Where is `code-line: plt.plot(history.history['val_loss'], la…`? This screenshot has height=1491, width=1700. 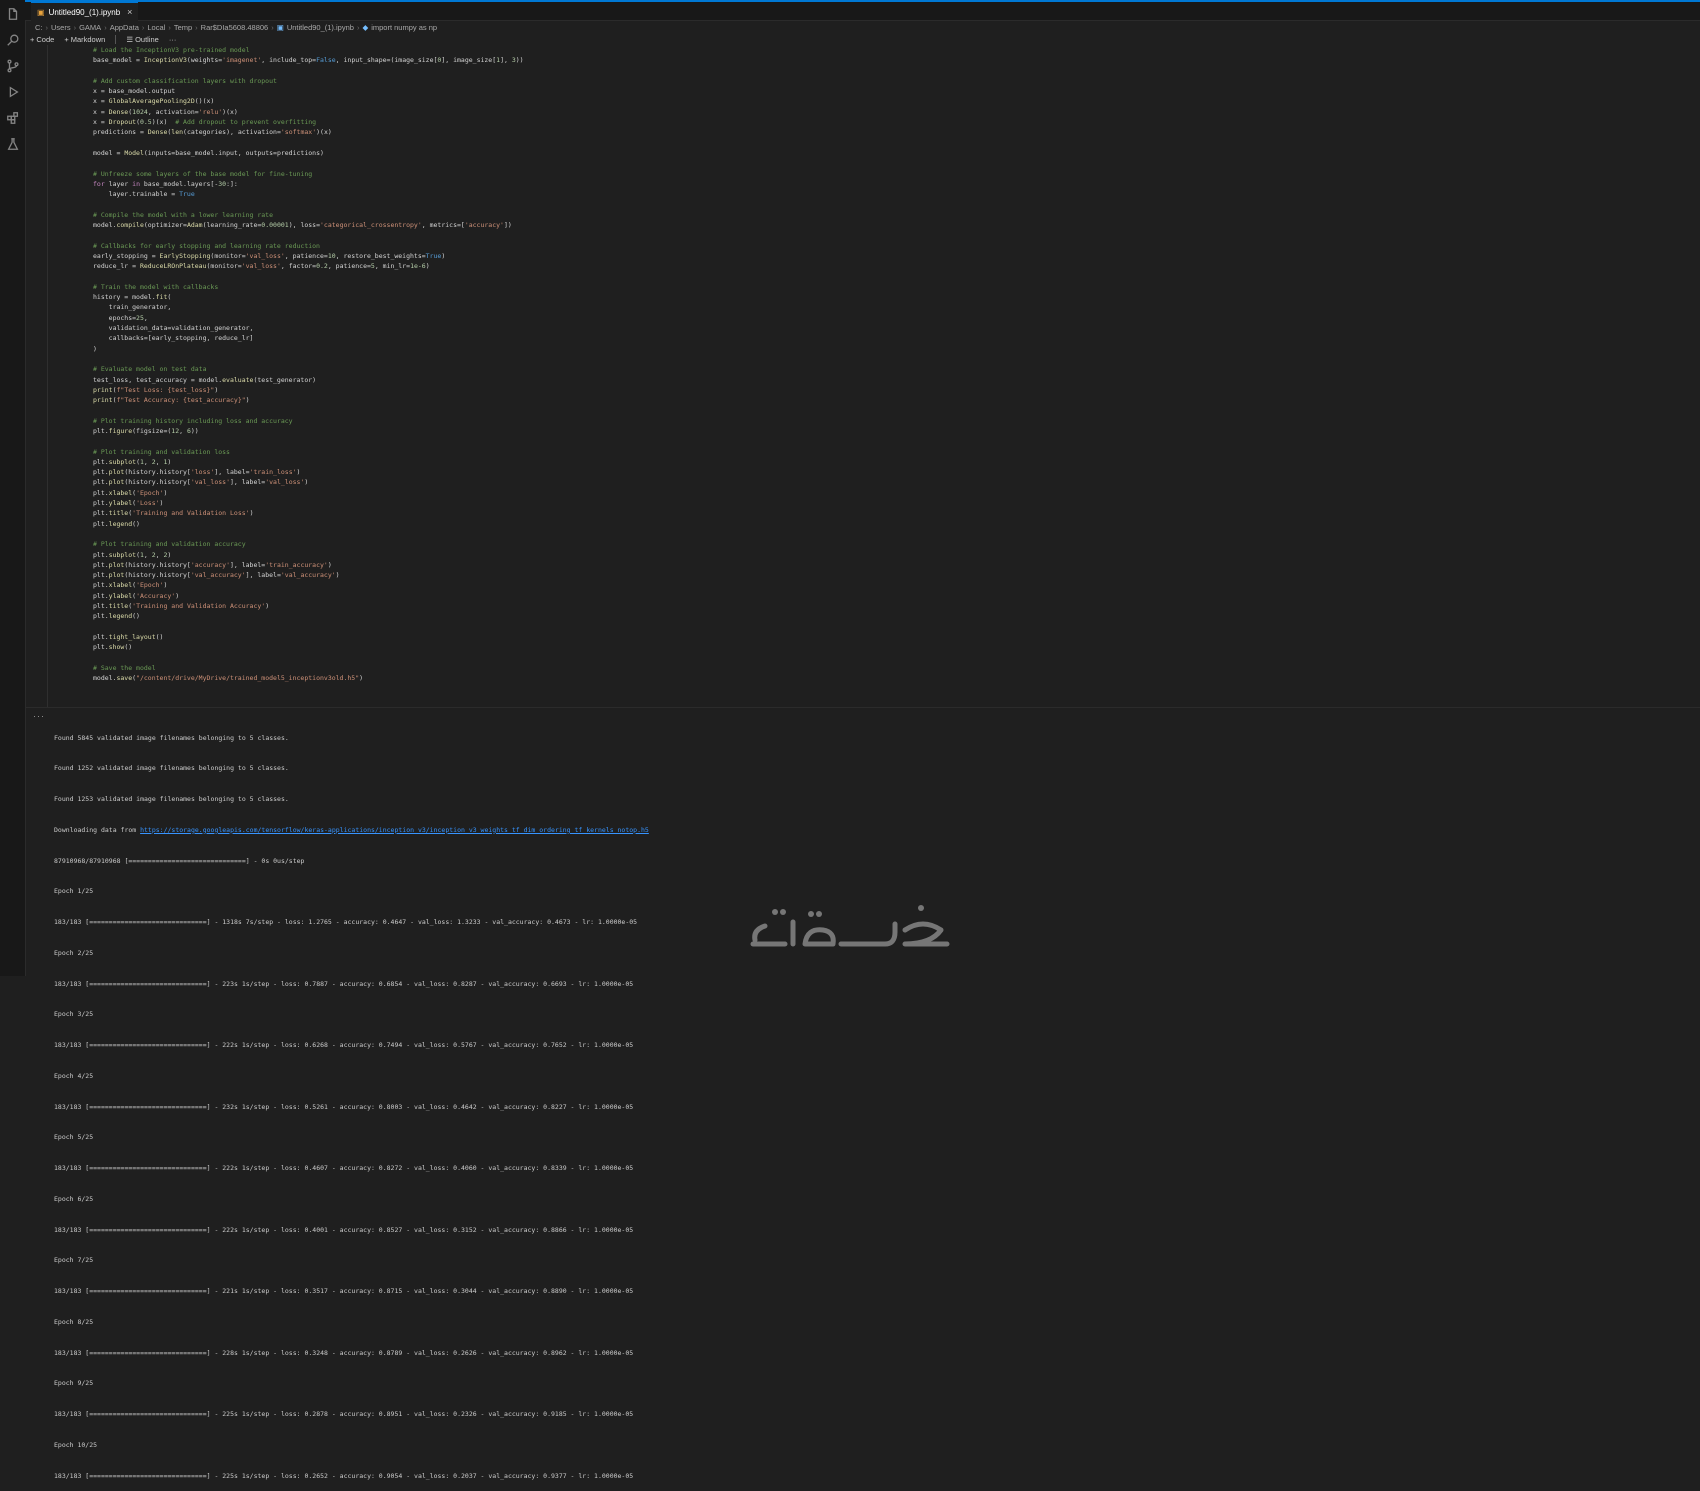 code-line: plt.plot(history.history['val_loss'], la… is located at coordinates (201, 482).